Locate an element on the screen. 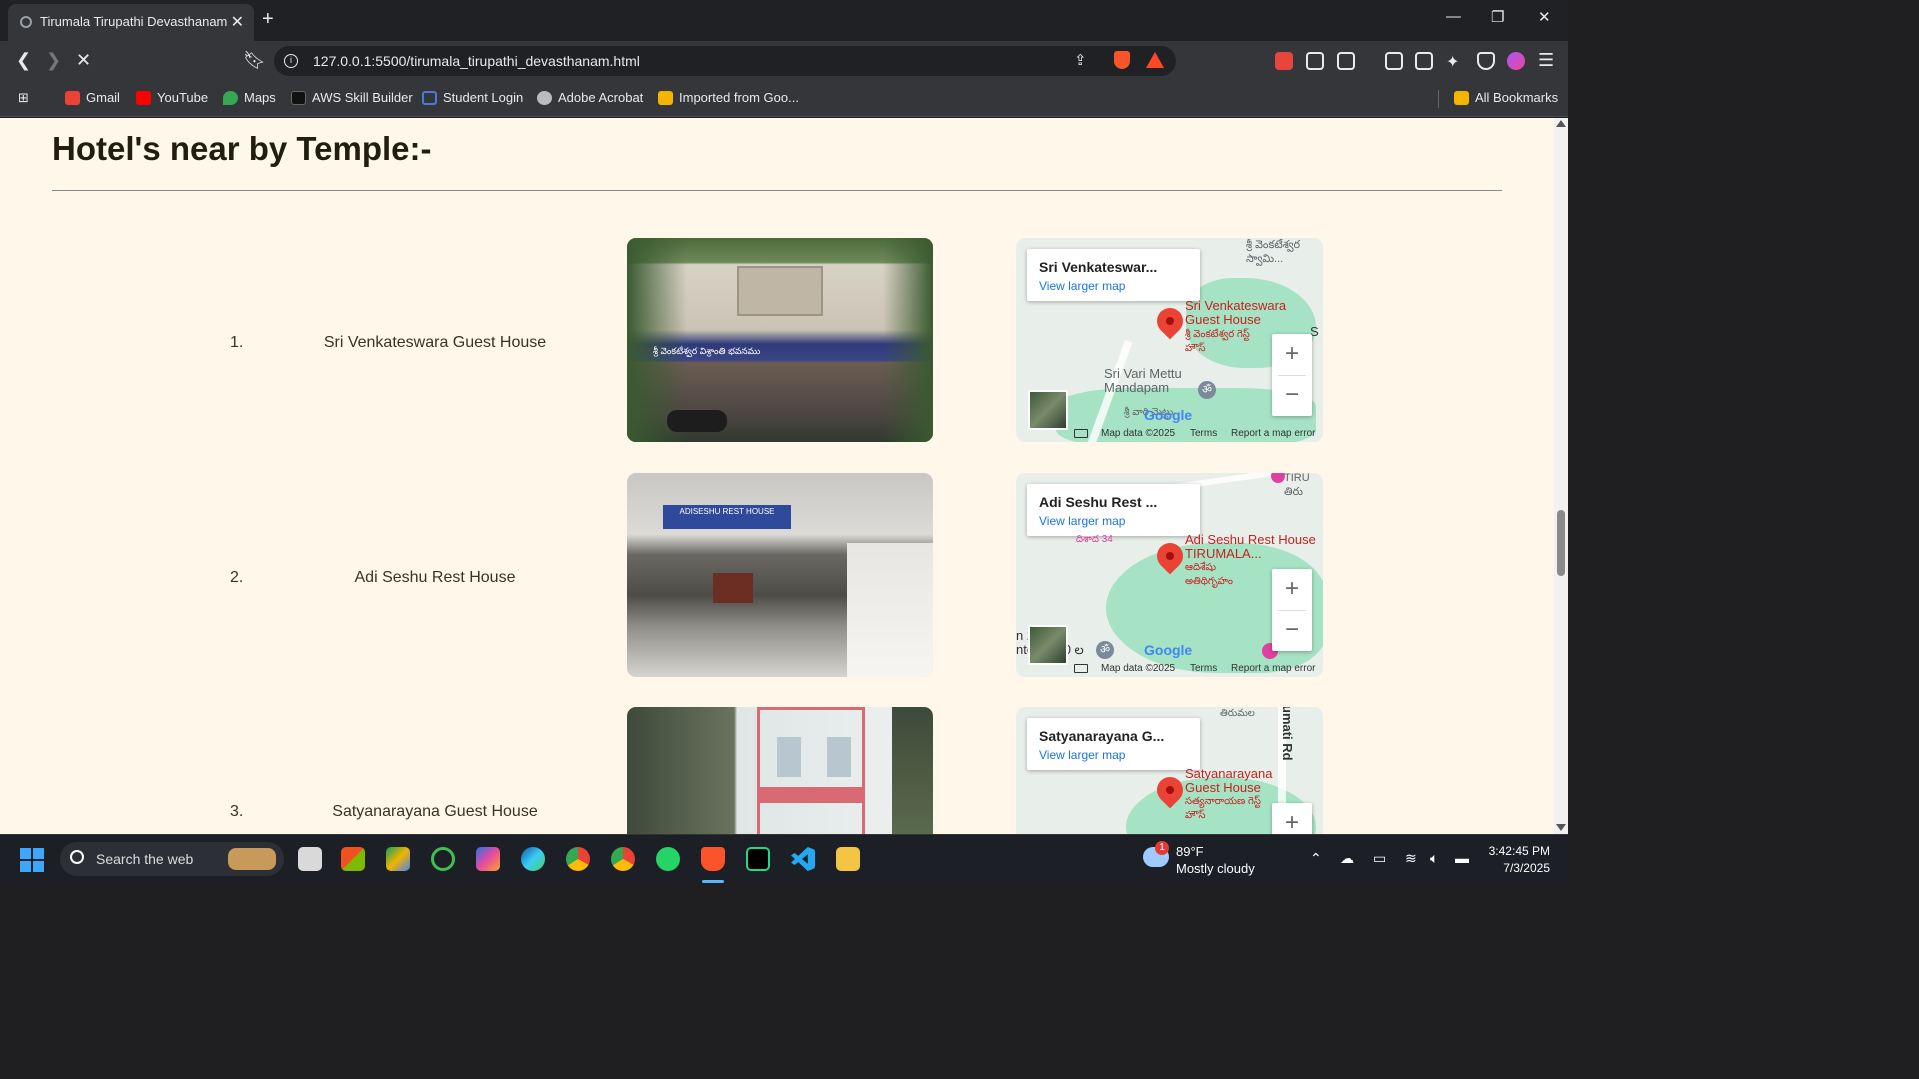  back-icon: ❮ is located at coordinates (23, 60).